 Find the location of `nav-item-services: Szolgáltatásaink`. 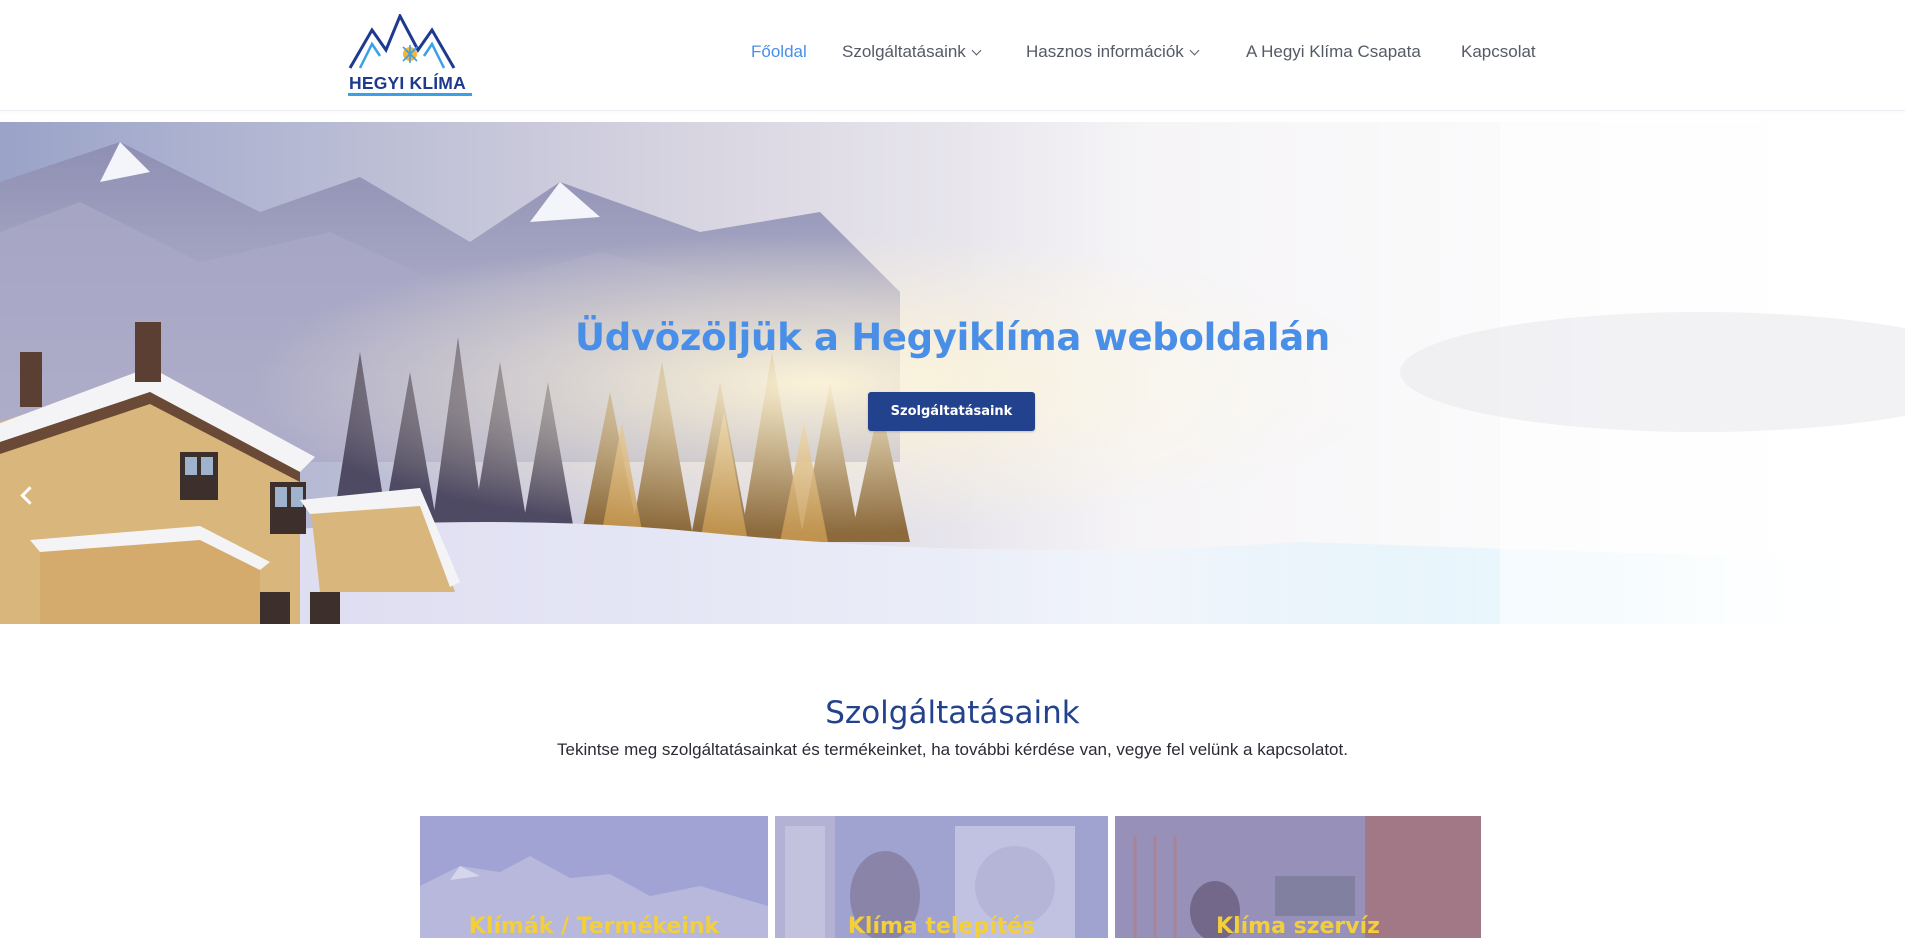

nav-item-services: Szolgáltatásaink is located at coordinates (912, 52).